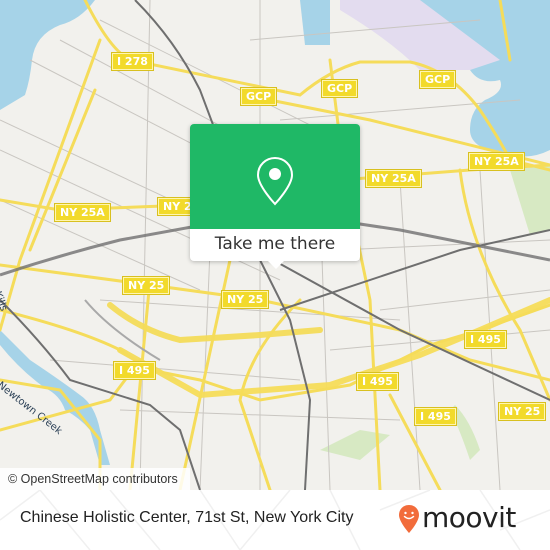 The image size is (550, 550). I want to click on moovit-wordmark: moovit, so click(469, 517).